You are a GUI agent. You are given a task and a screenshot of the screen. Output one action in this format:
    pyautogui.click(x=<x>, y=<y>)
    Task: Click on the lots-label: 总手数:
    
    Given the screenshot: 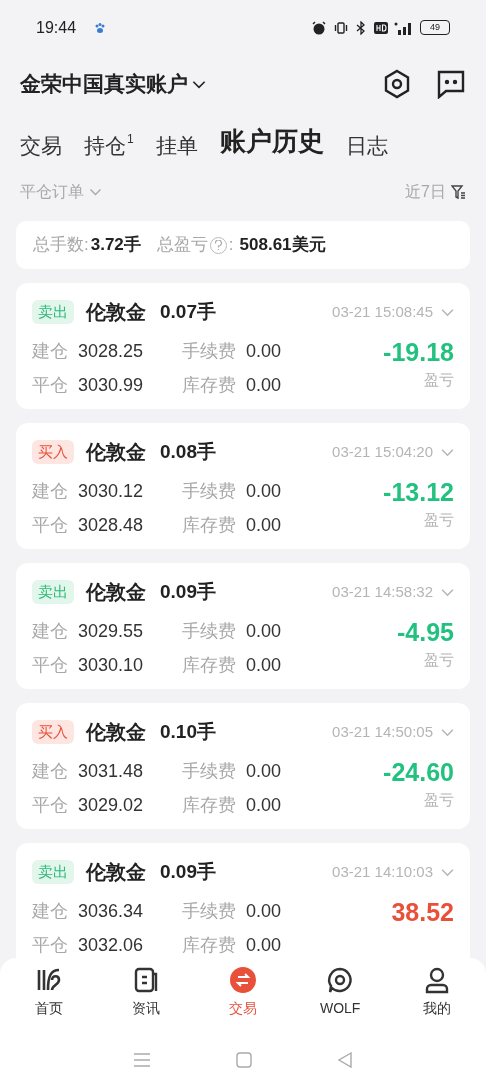 What is the action you would take?
    pyautogui.click(x=61, y=245)
    